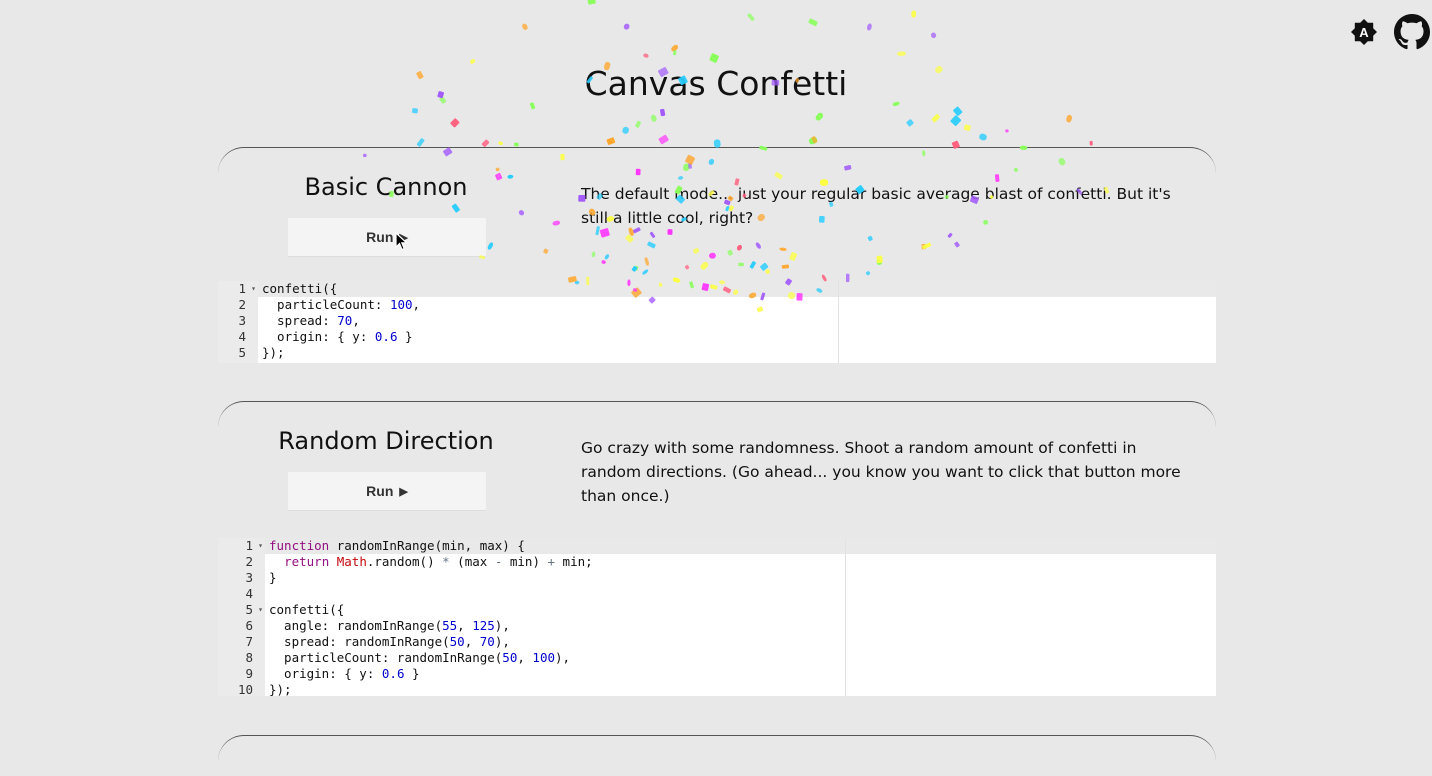  I want to click on line-number: 5, so click(242, 352).